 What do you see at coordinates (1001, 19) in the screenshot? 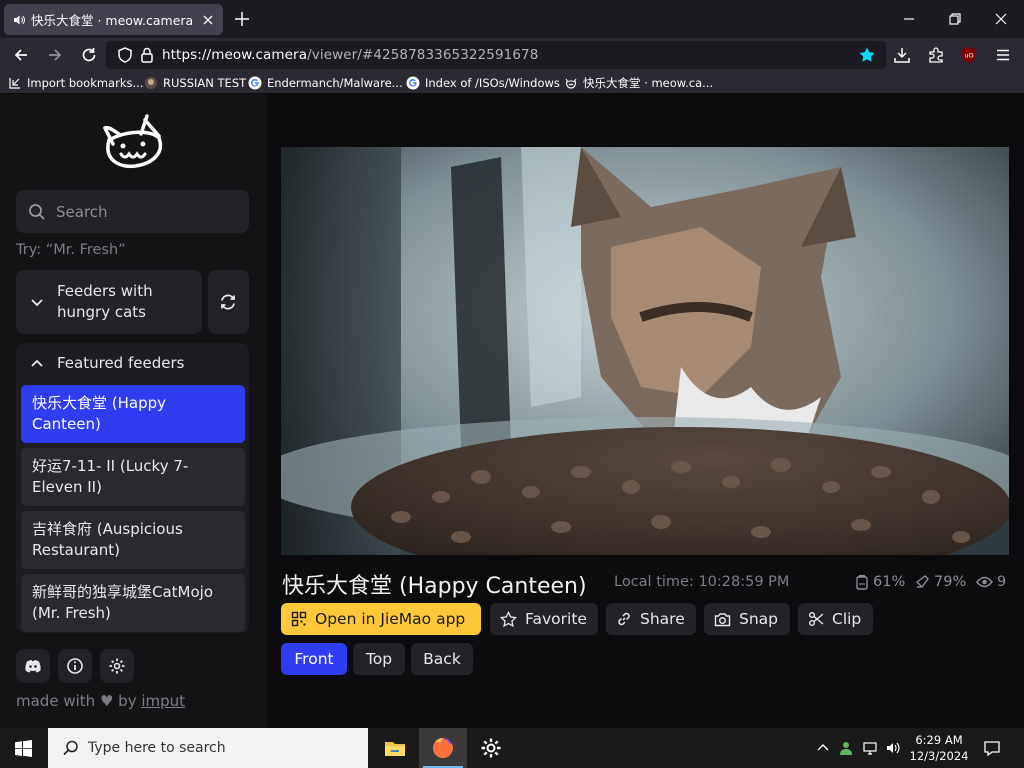
I see `close-window-icon` at bounding box center [1001, 19].